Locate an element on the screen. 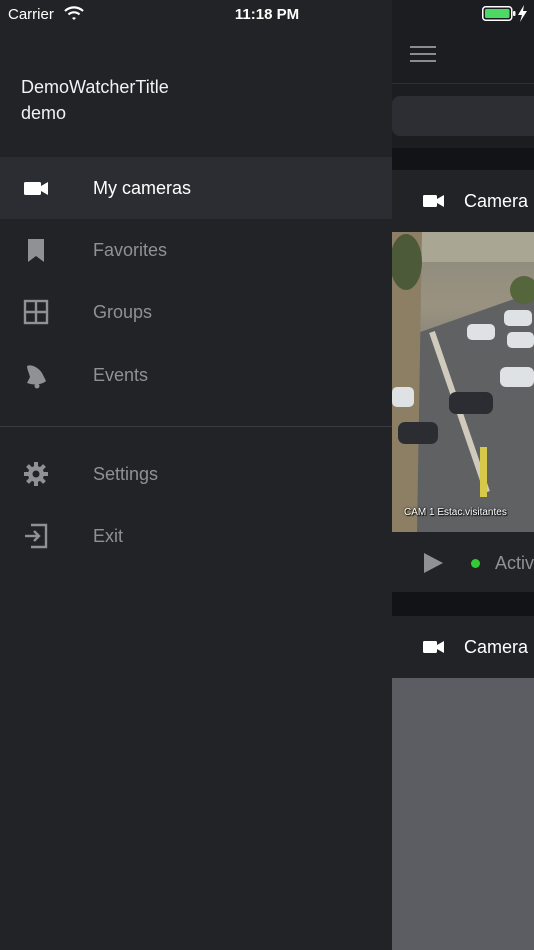  menu-item-label: Groups is located at coordinates (123, 312).